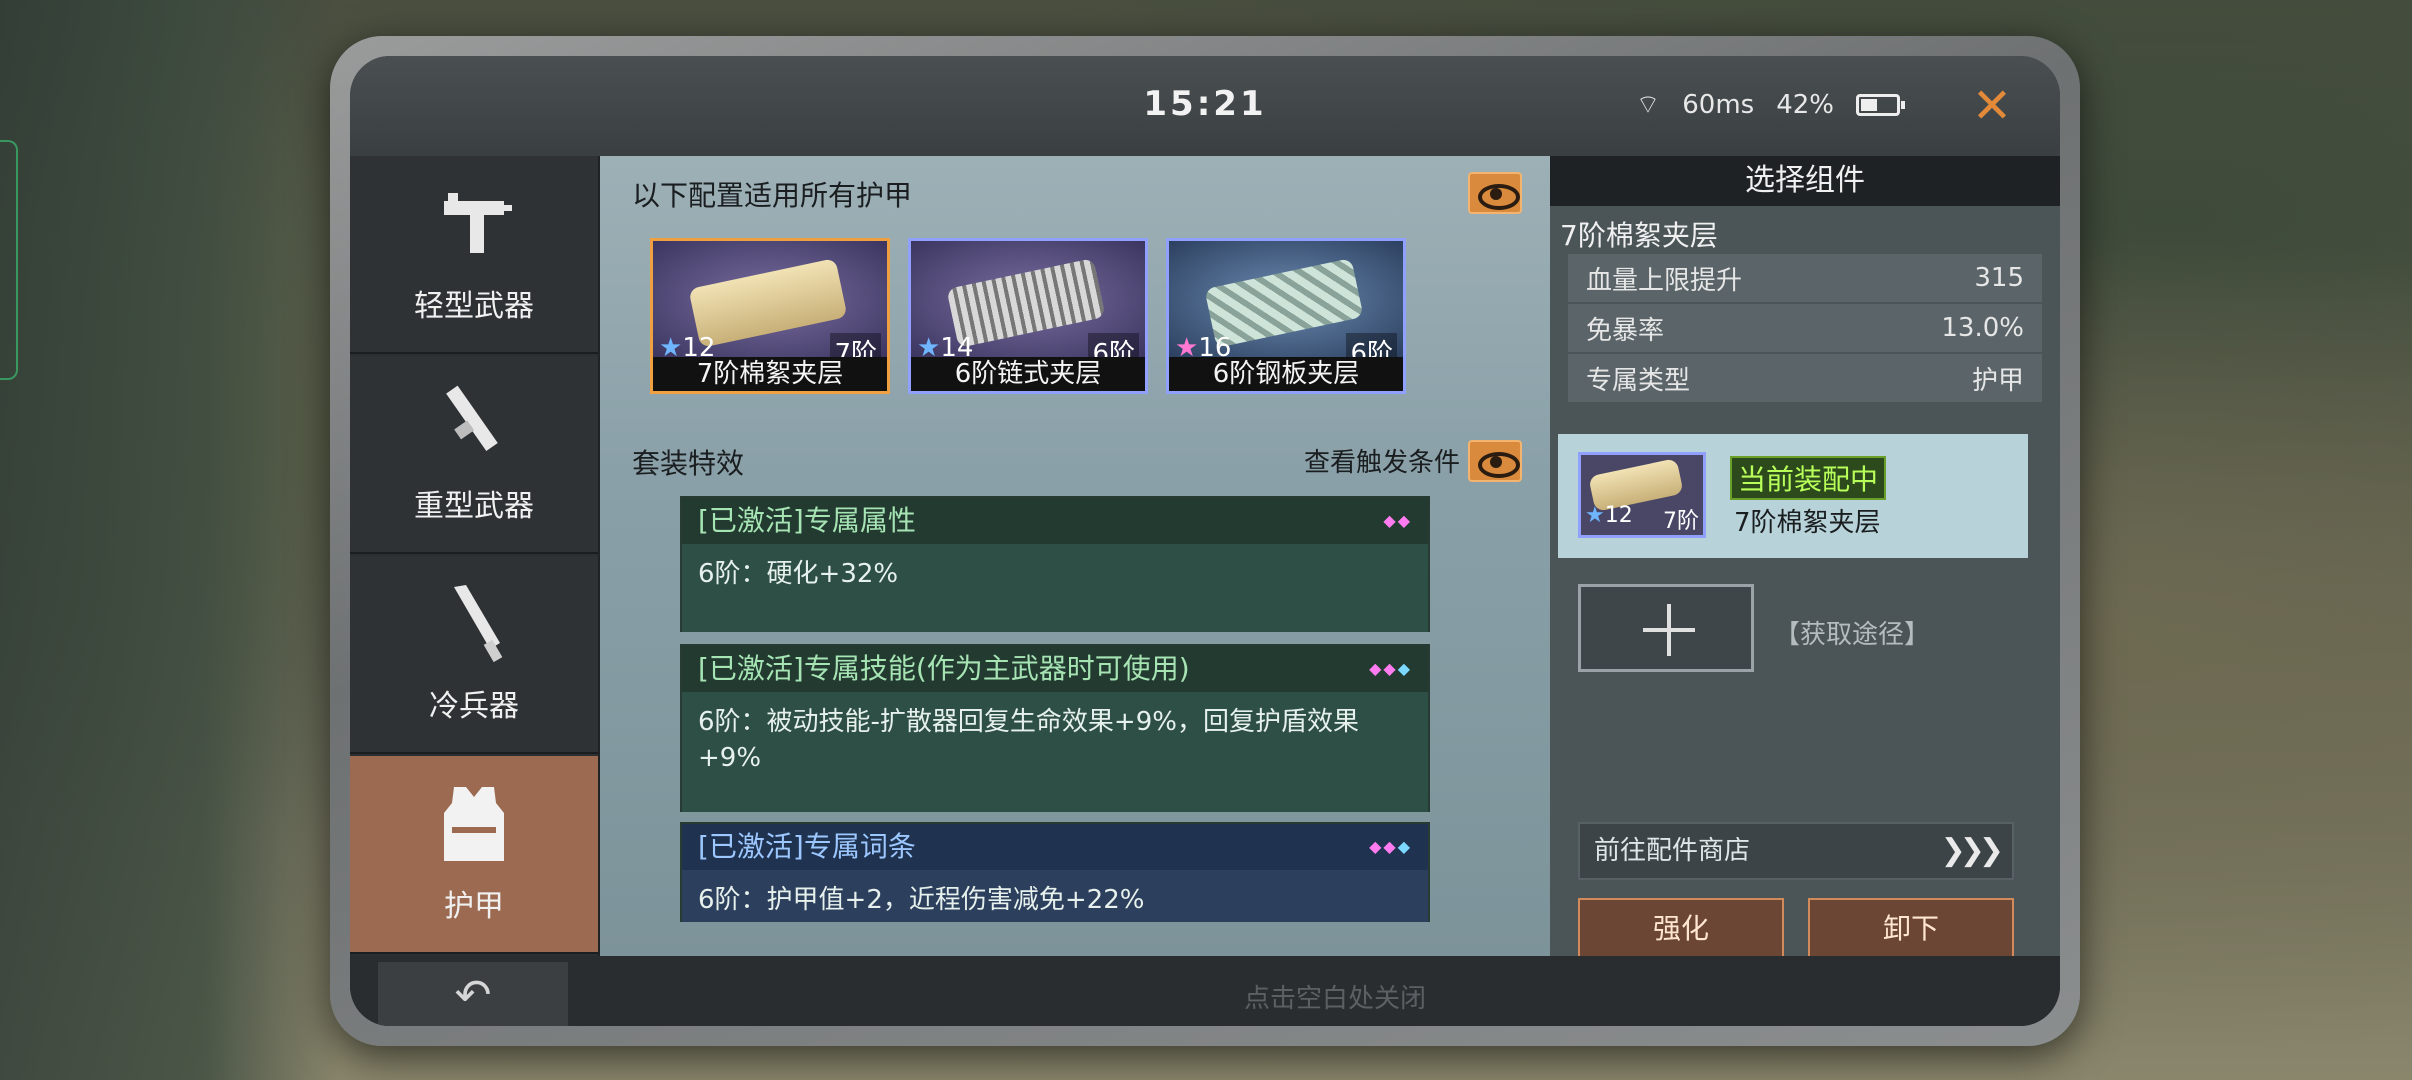 Image resolution: width=2412 pixels, height=1080 pixels. I want to click on rarity-dots-icon: ◆◆, so click(1397, 520).